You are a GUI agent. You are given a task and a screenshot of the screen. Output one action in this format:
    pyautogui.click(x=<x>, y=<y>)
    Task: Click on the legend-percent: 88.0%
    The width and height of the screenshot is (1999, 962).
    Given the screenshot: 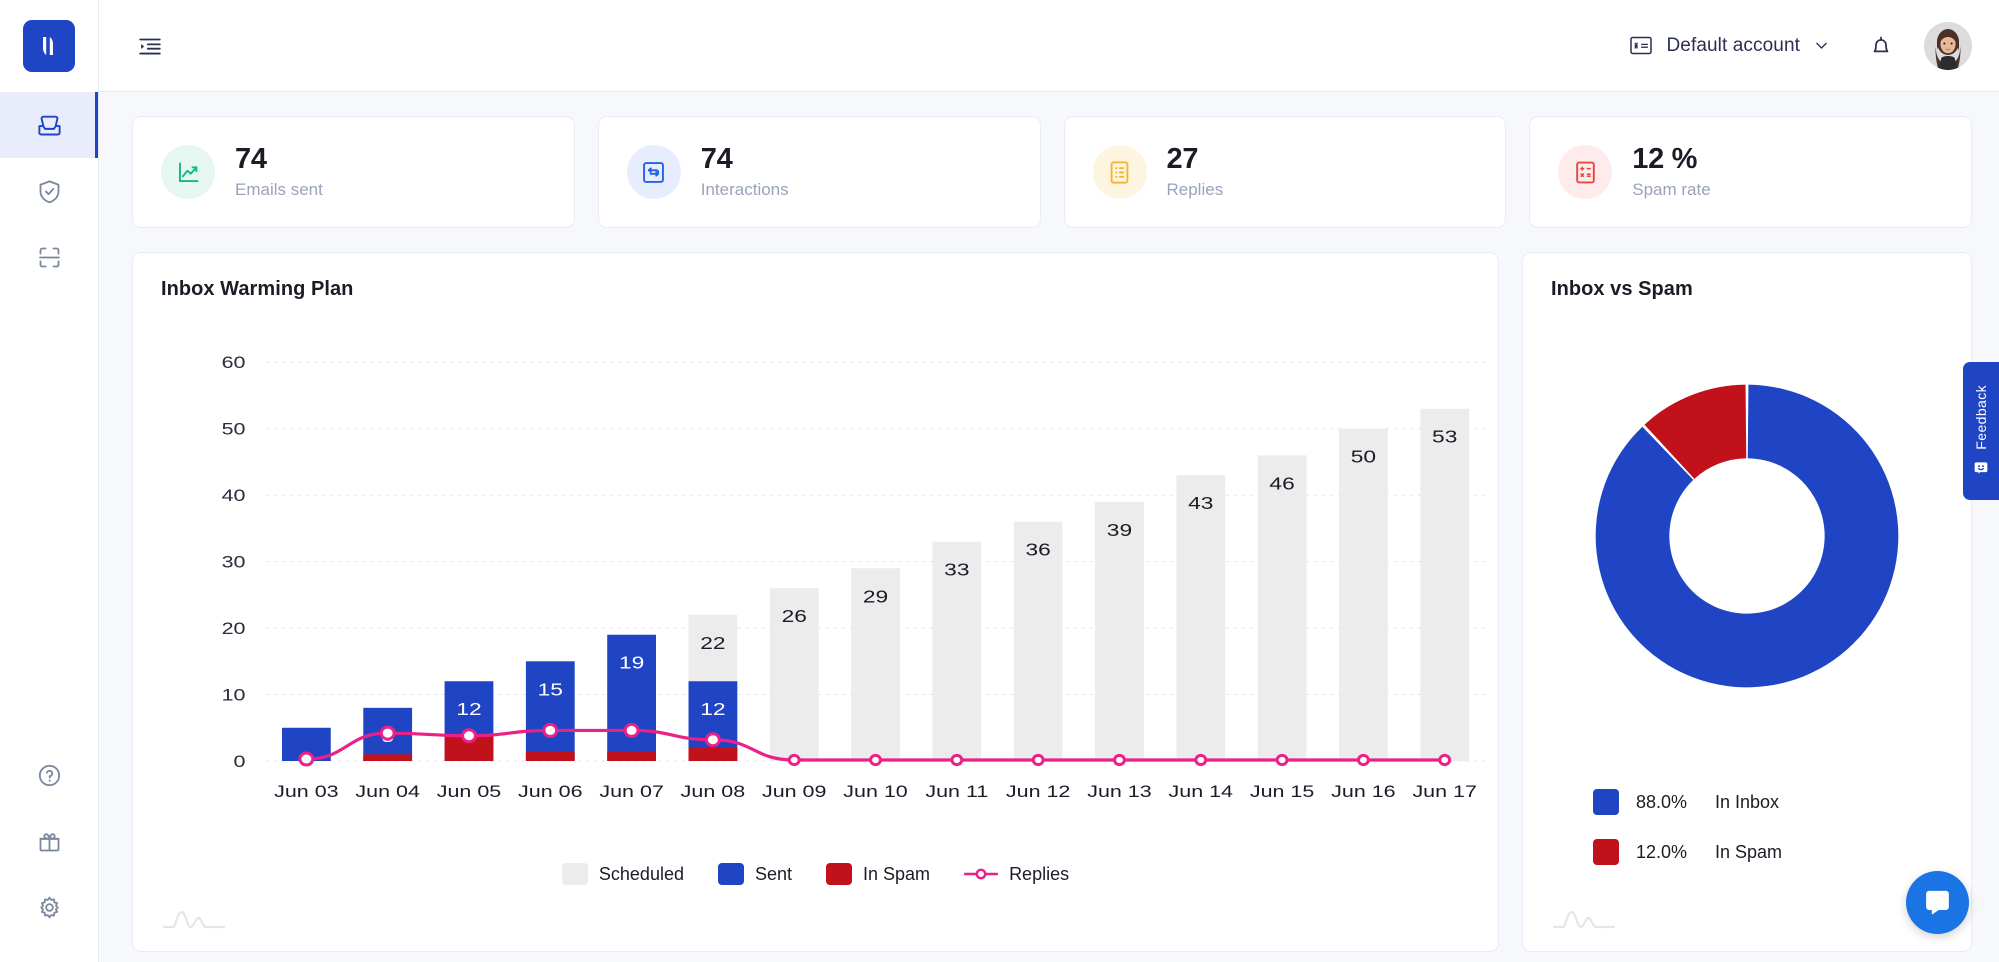 What is the action you would take?
    pyautogui.click(x=1662, y=801)
    